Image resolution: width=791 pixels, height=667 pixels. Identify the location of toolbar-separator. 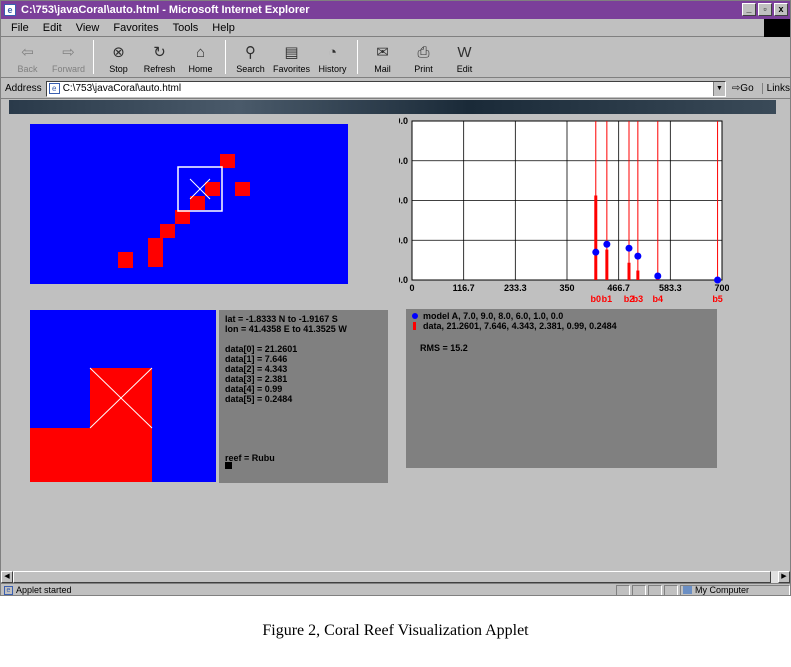
(357, 57).